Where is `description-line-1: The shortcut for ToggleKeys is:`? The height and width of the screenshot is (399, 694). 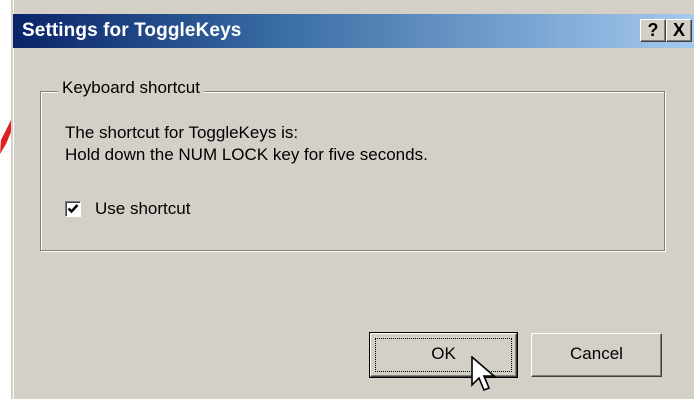 description-line-1: The shortcut for ToggleKeys is: is located at coordinates (182, 132).